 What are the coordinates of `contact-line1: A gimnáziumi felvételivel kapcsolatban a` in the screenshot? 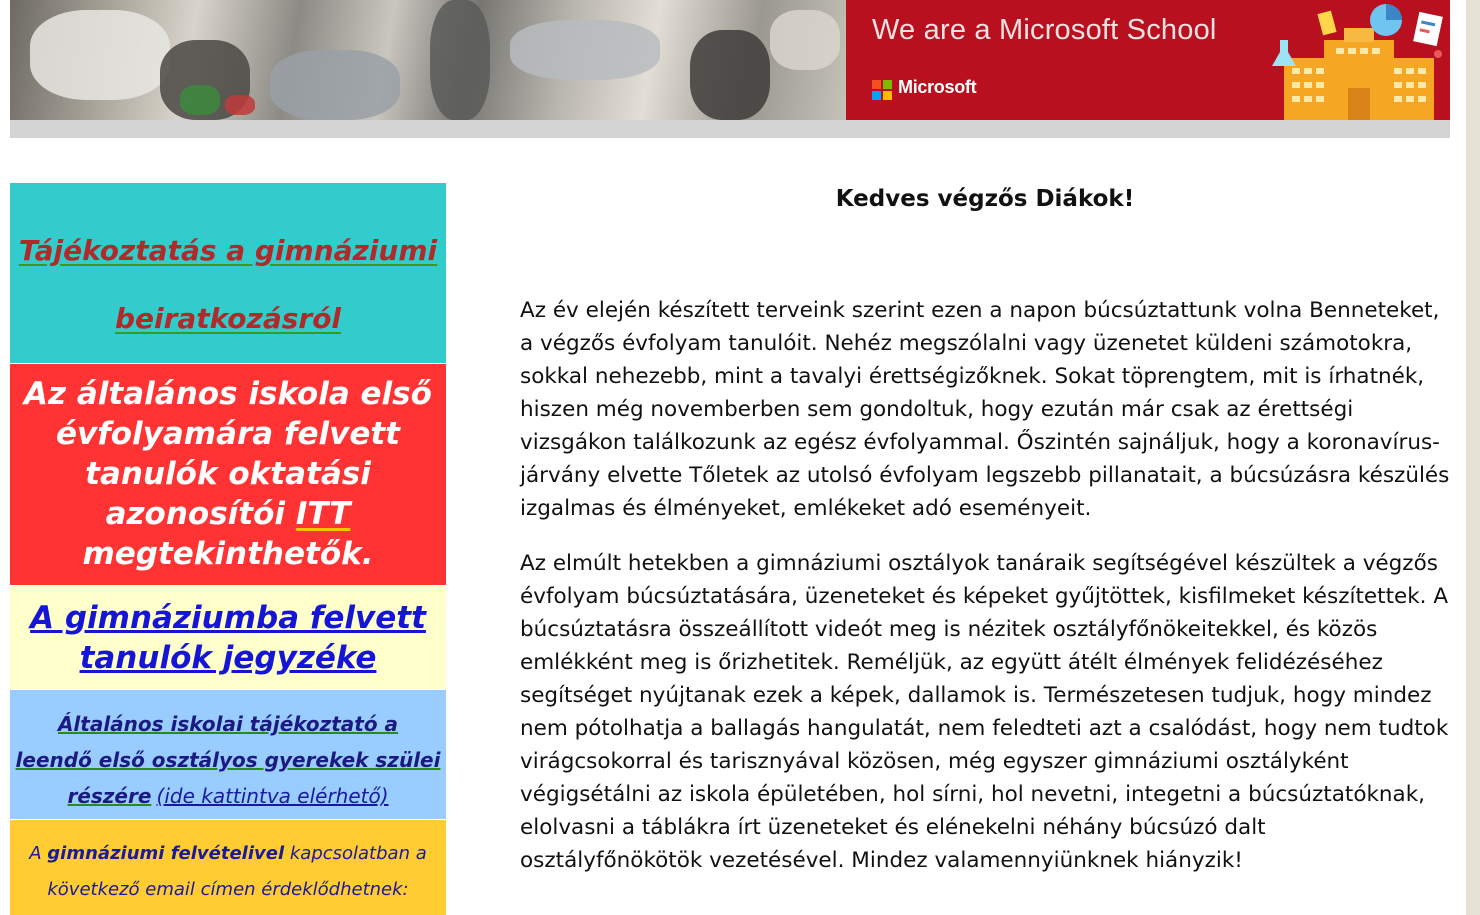 It's located at (228, 854).